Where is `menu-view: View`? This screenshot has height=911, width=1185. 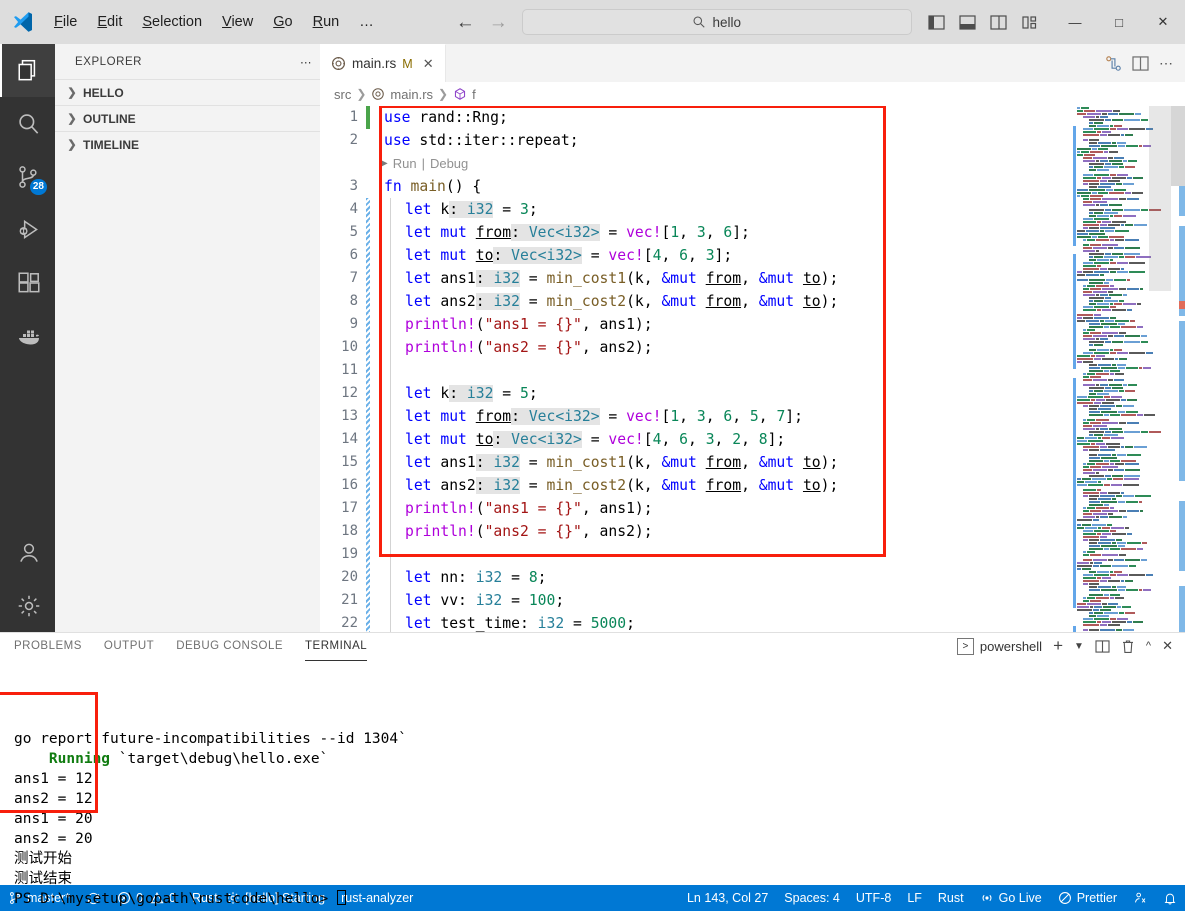
menu-view: View is located at coordinates (237, 22).